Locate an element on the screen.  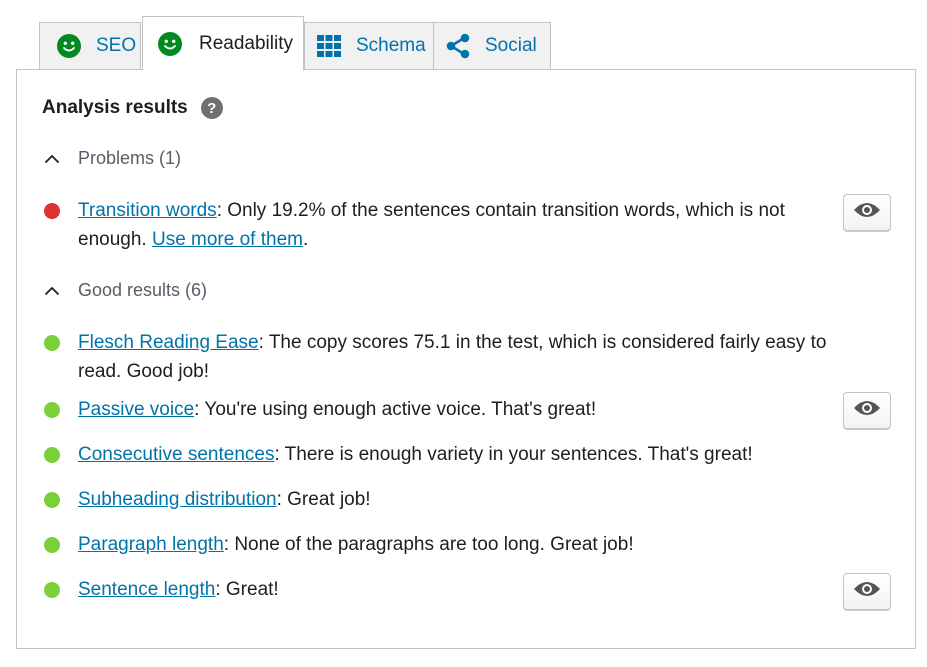
problems-toggle: Problems (1) is located at coordinates (111, 158).